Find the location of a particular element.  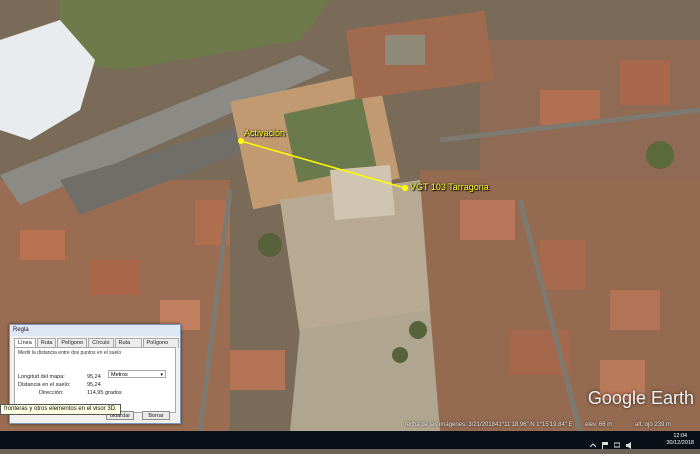

map-length-value: 95,24 is located at coordinates (94, 377).